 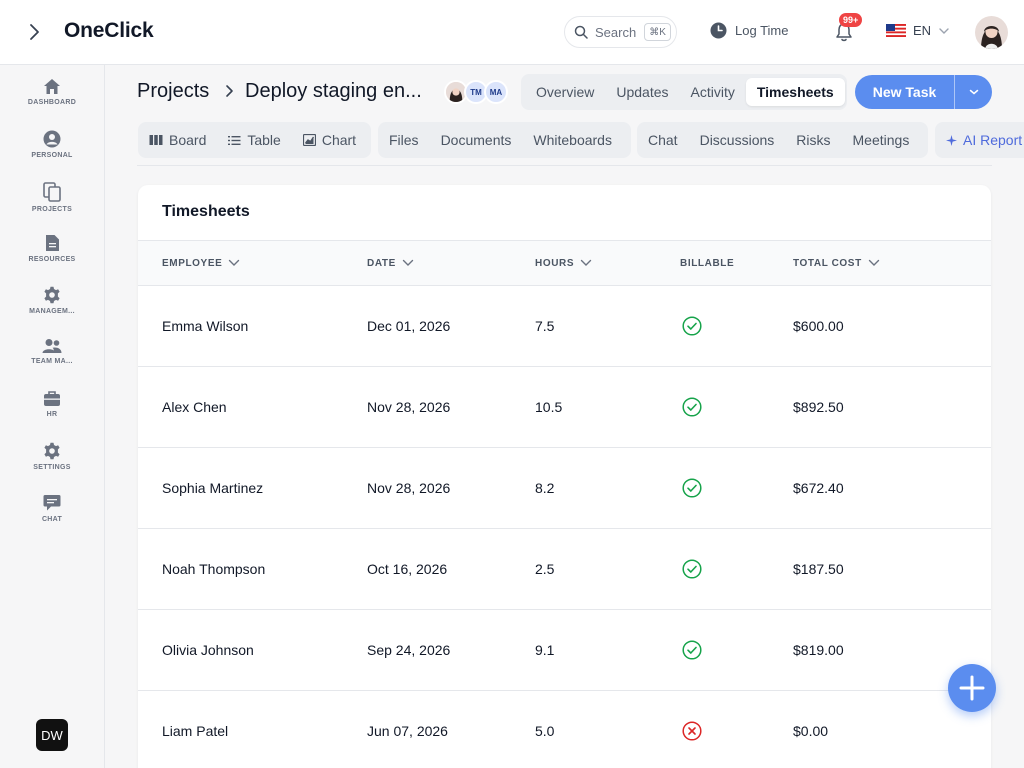 I want to click on sidebar-item-chat: CHAT, so click(x=52, y=517).